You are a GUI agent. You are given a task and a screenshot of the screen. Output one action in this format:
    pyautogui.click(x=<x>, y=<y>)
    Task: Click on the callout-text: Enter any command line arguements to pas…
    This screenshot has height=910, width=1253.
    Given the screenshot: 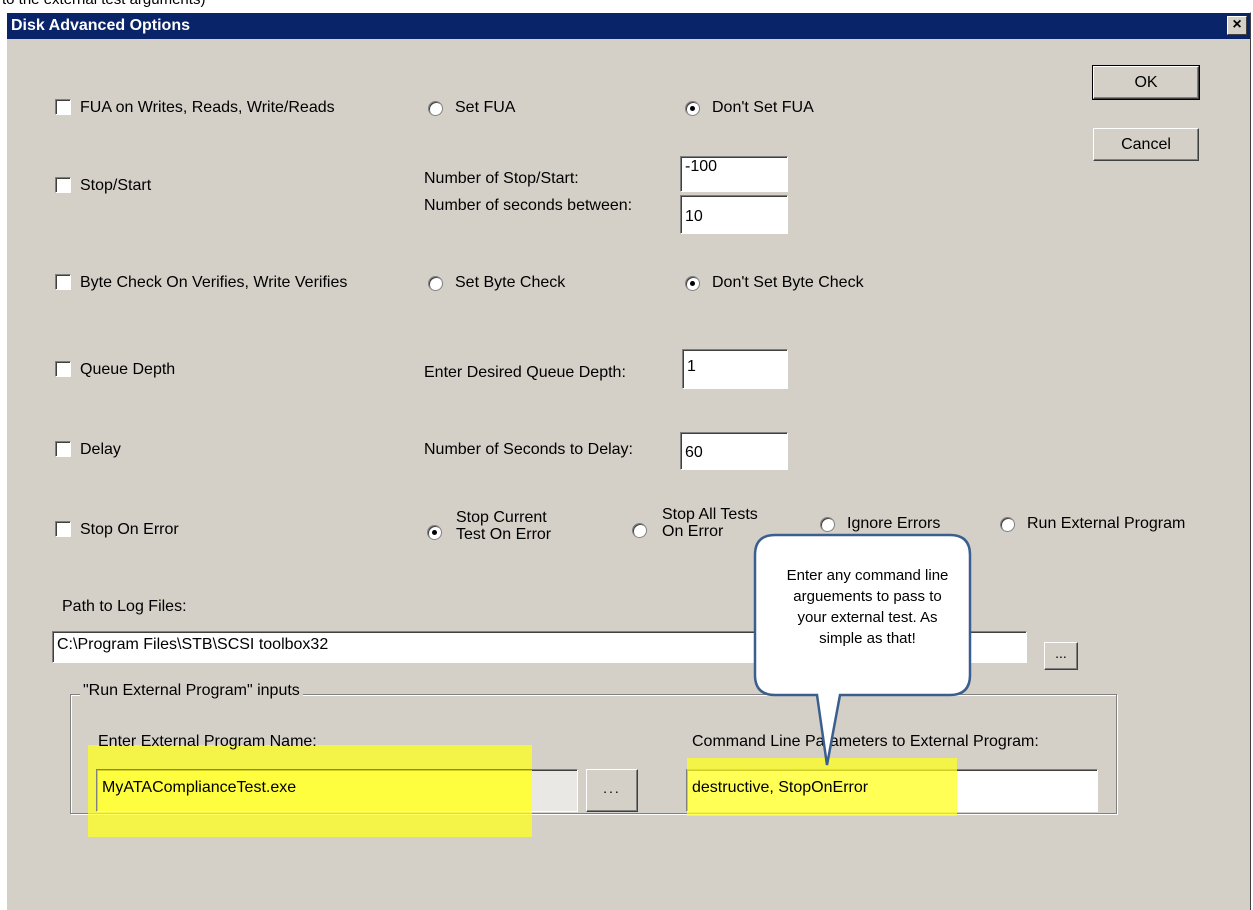 What is the action you would take?
    pyautogui.click(x=867, y=607)
    